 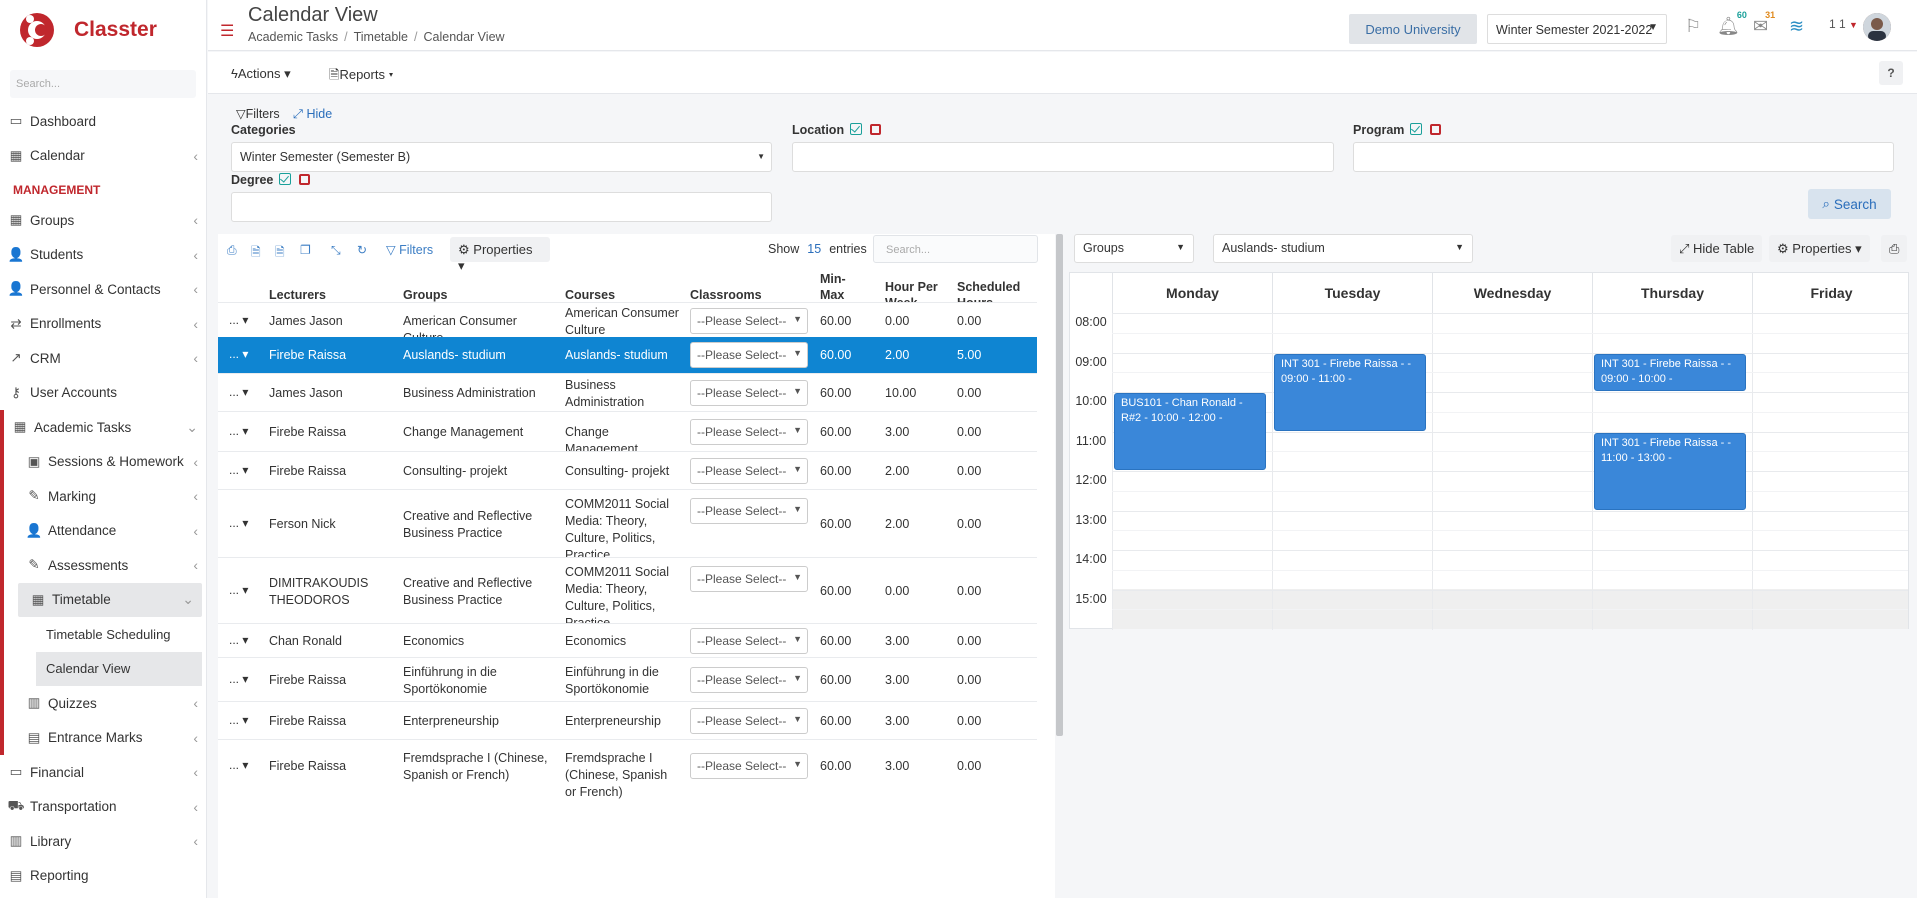 What do you see at coordinates (103, 255) in the screenshot?
I see `sidebar-item-students: 👤 Students ‹` at bounding box center [103, 255].